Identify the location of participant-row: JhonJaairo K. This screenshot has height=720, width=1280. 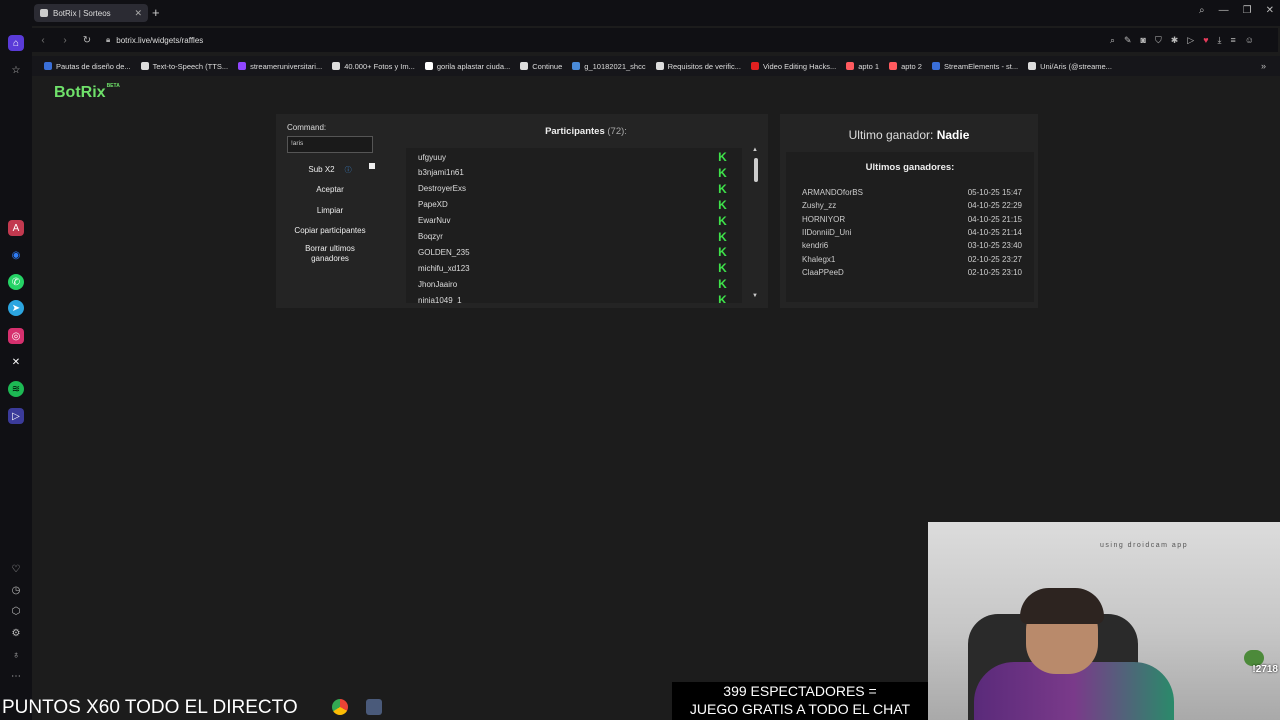
(578, 284).